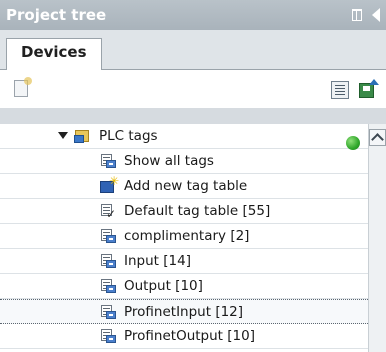  I want to click on tree-item-complimentary: complimentary [2], so click(184, 236).